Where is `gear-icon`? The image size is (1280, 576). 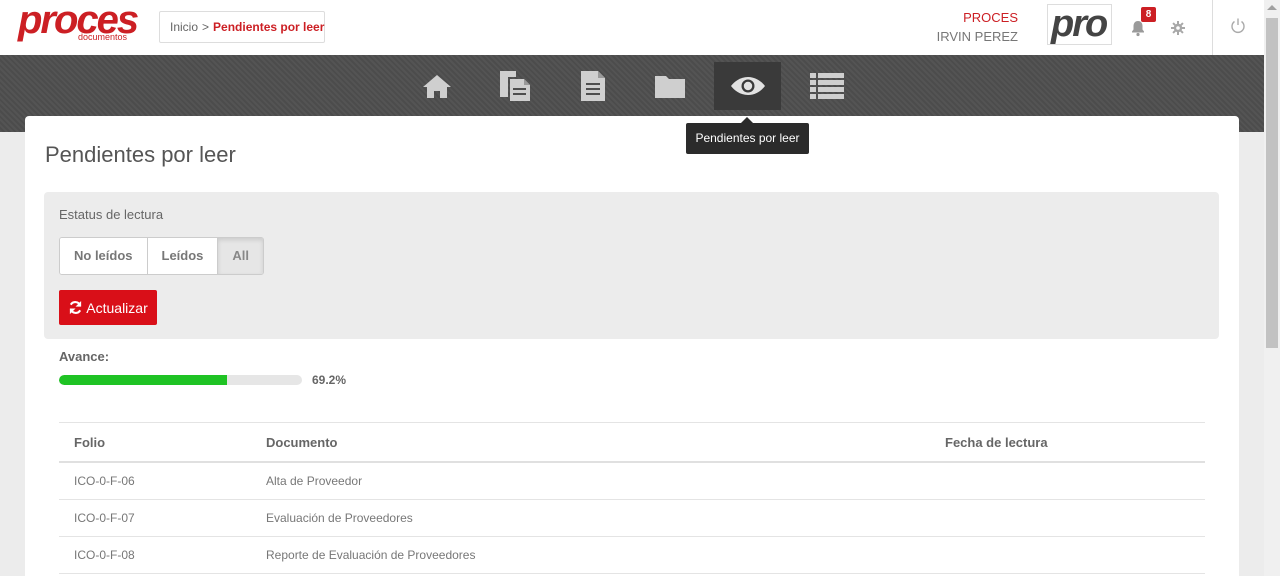
gear-icon is located at coordinates (1178, 28).